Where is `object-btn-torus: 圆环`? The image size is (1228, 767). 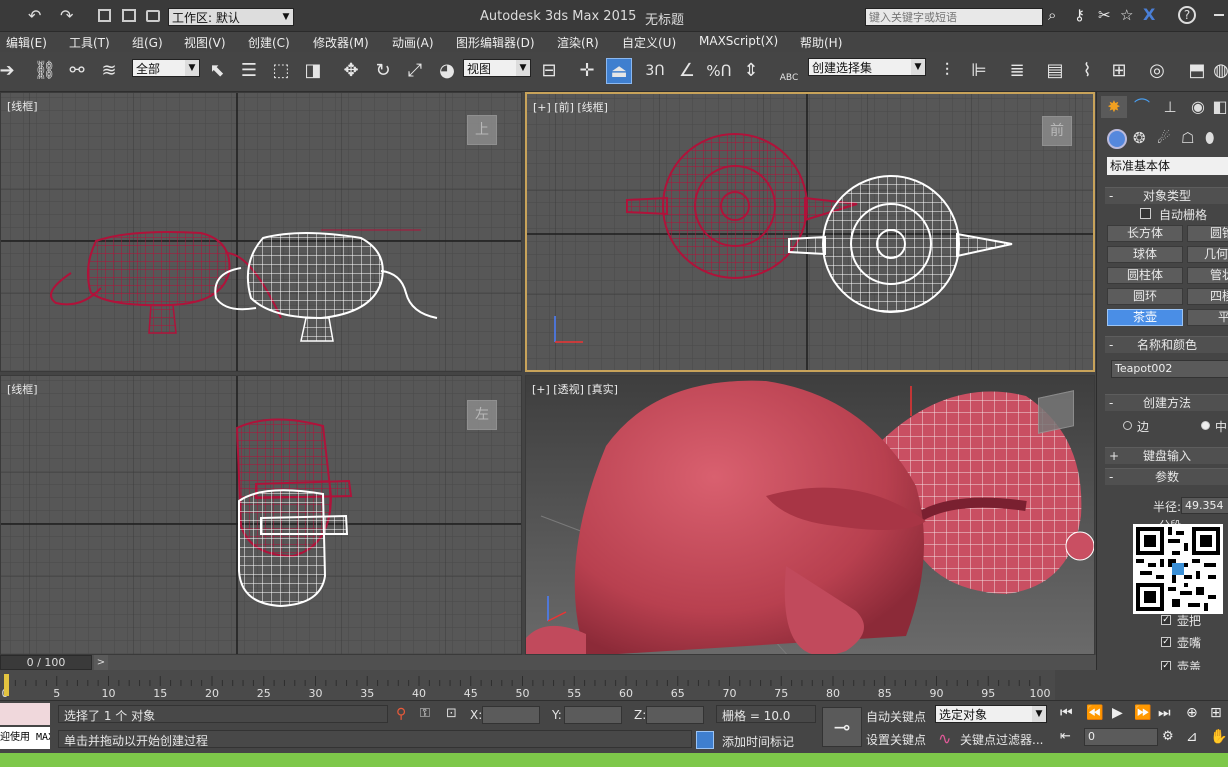 object-btn-torus: 圆环 is located at coordinates (1145, 296).